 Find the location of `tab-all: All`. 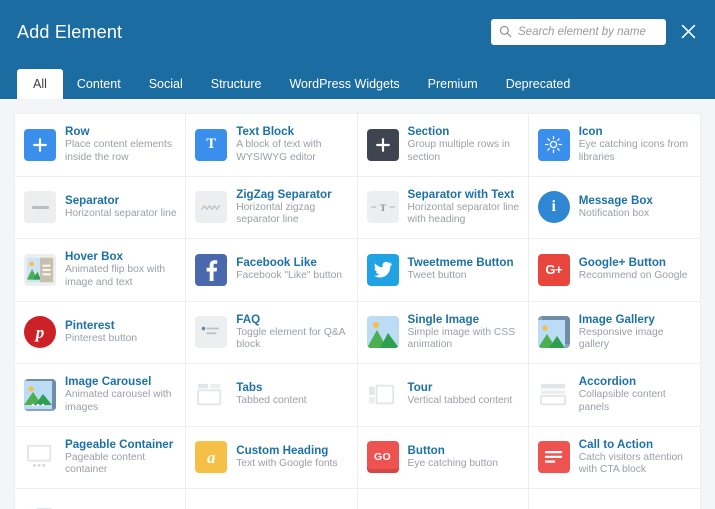

tab-all: All is located at coordinates (40, 84).